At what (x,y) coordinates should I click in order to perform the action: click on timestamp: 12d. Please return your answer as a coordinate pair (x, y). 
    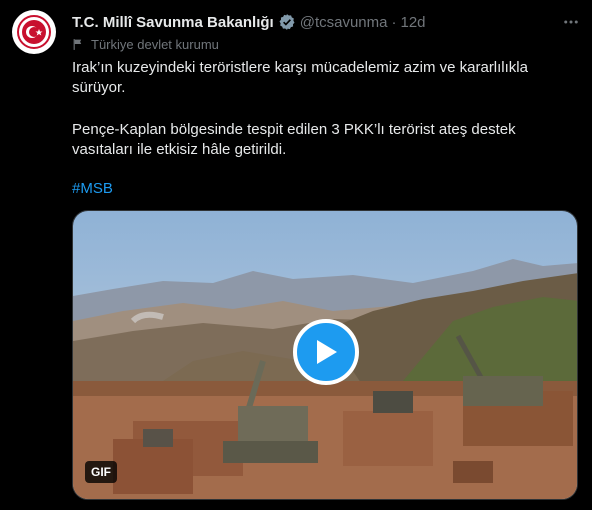
    Looking at the image, I should click on (412, 22).